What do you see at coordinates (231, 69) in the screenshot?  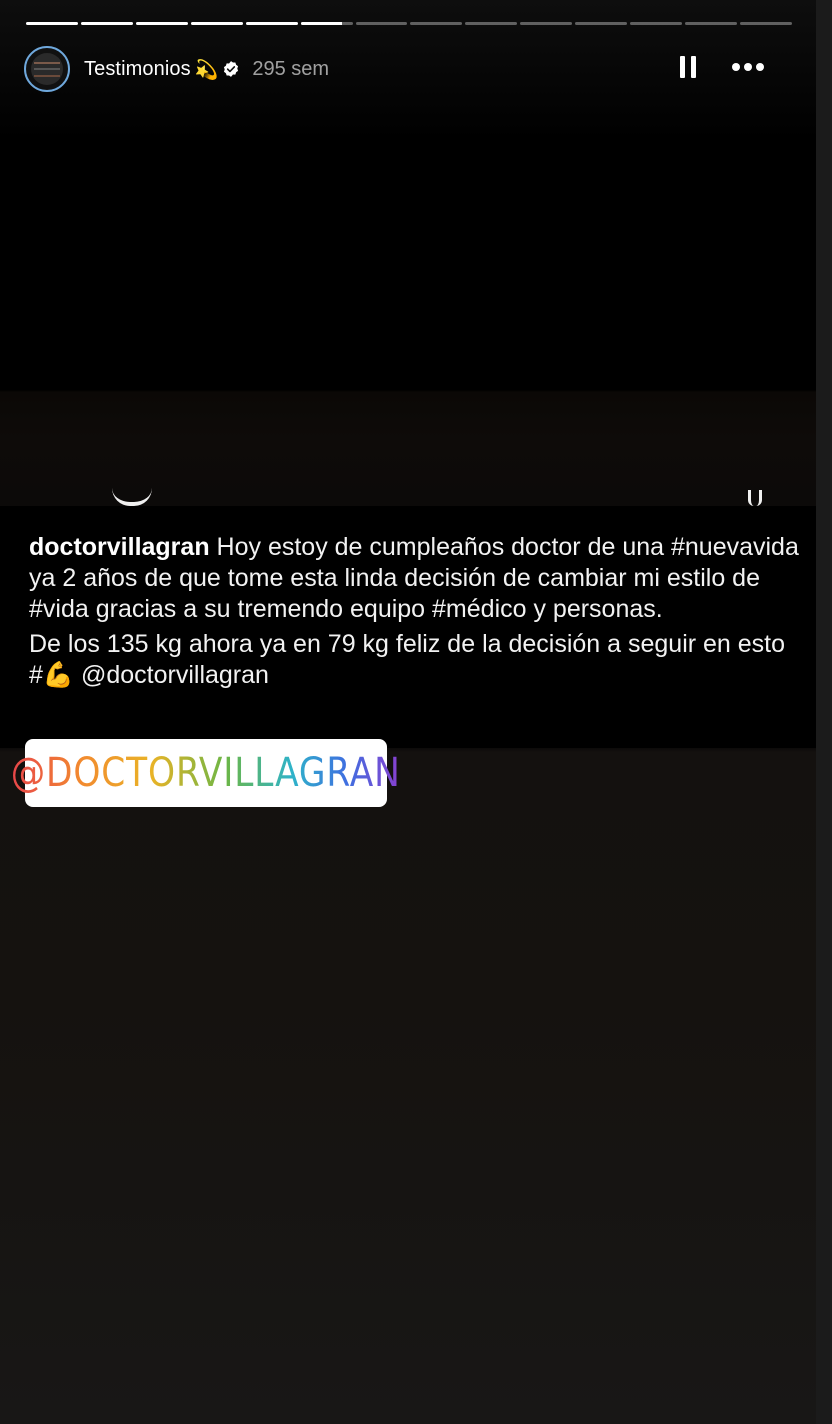 I see `verified-badge-icon` at bounding box center [231, 69].